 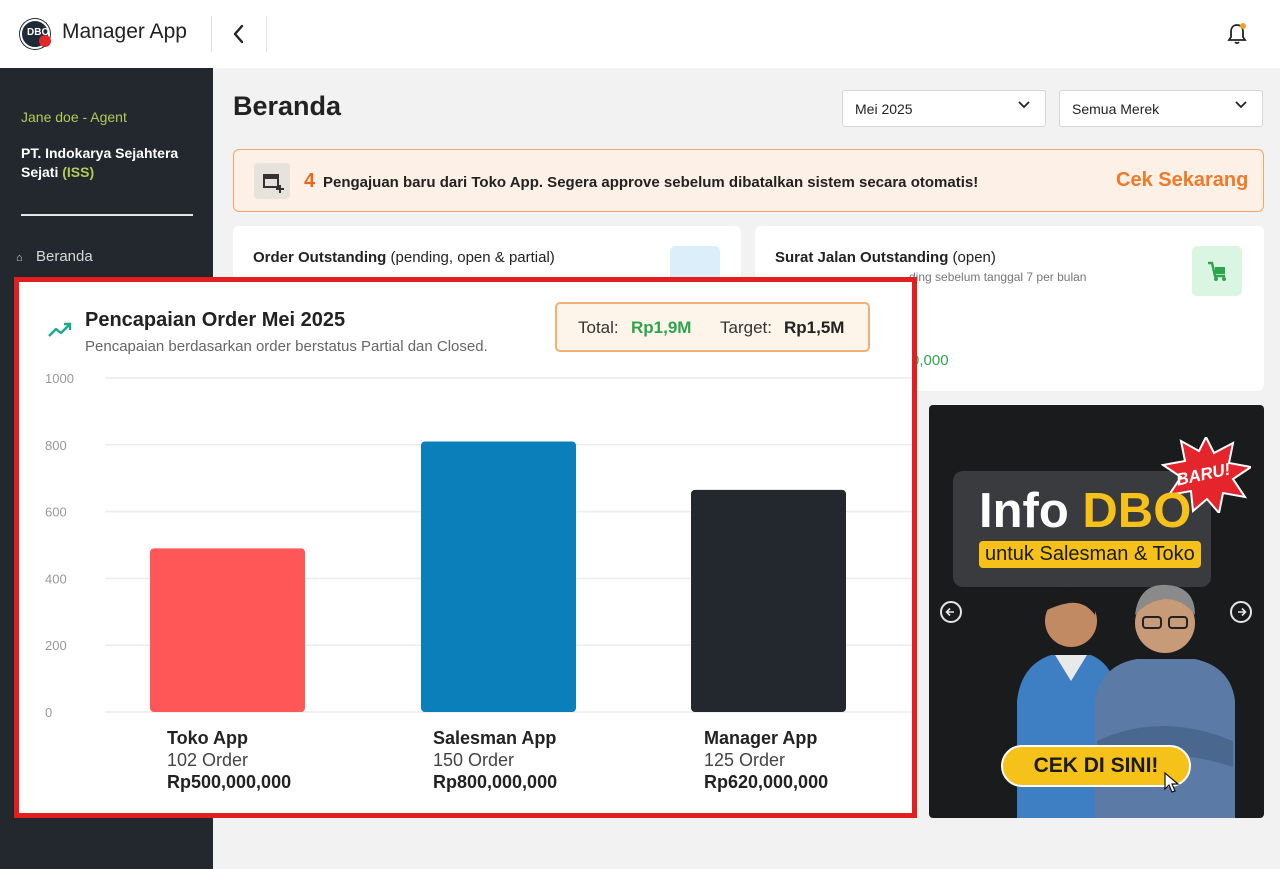 I want to click on app-title: Manager App, so click(x=124, y=31).